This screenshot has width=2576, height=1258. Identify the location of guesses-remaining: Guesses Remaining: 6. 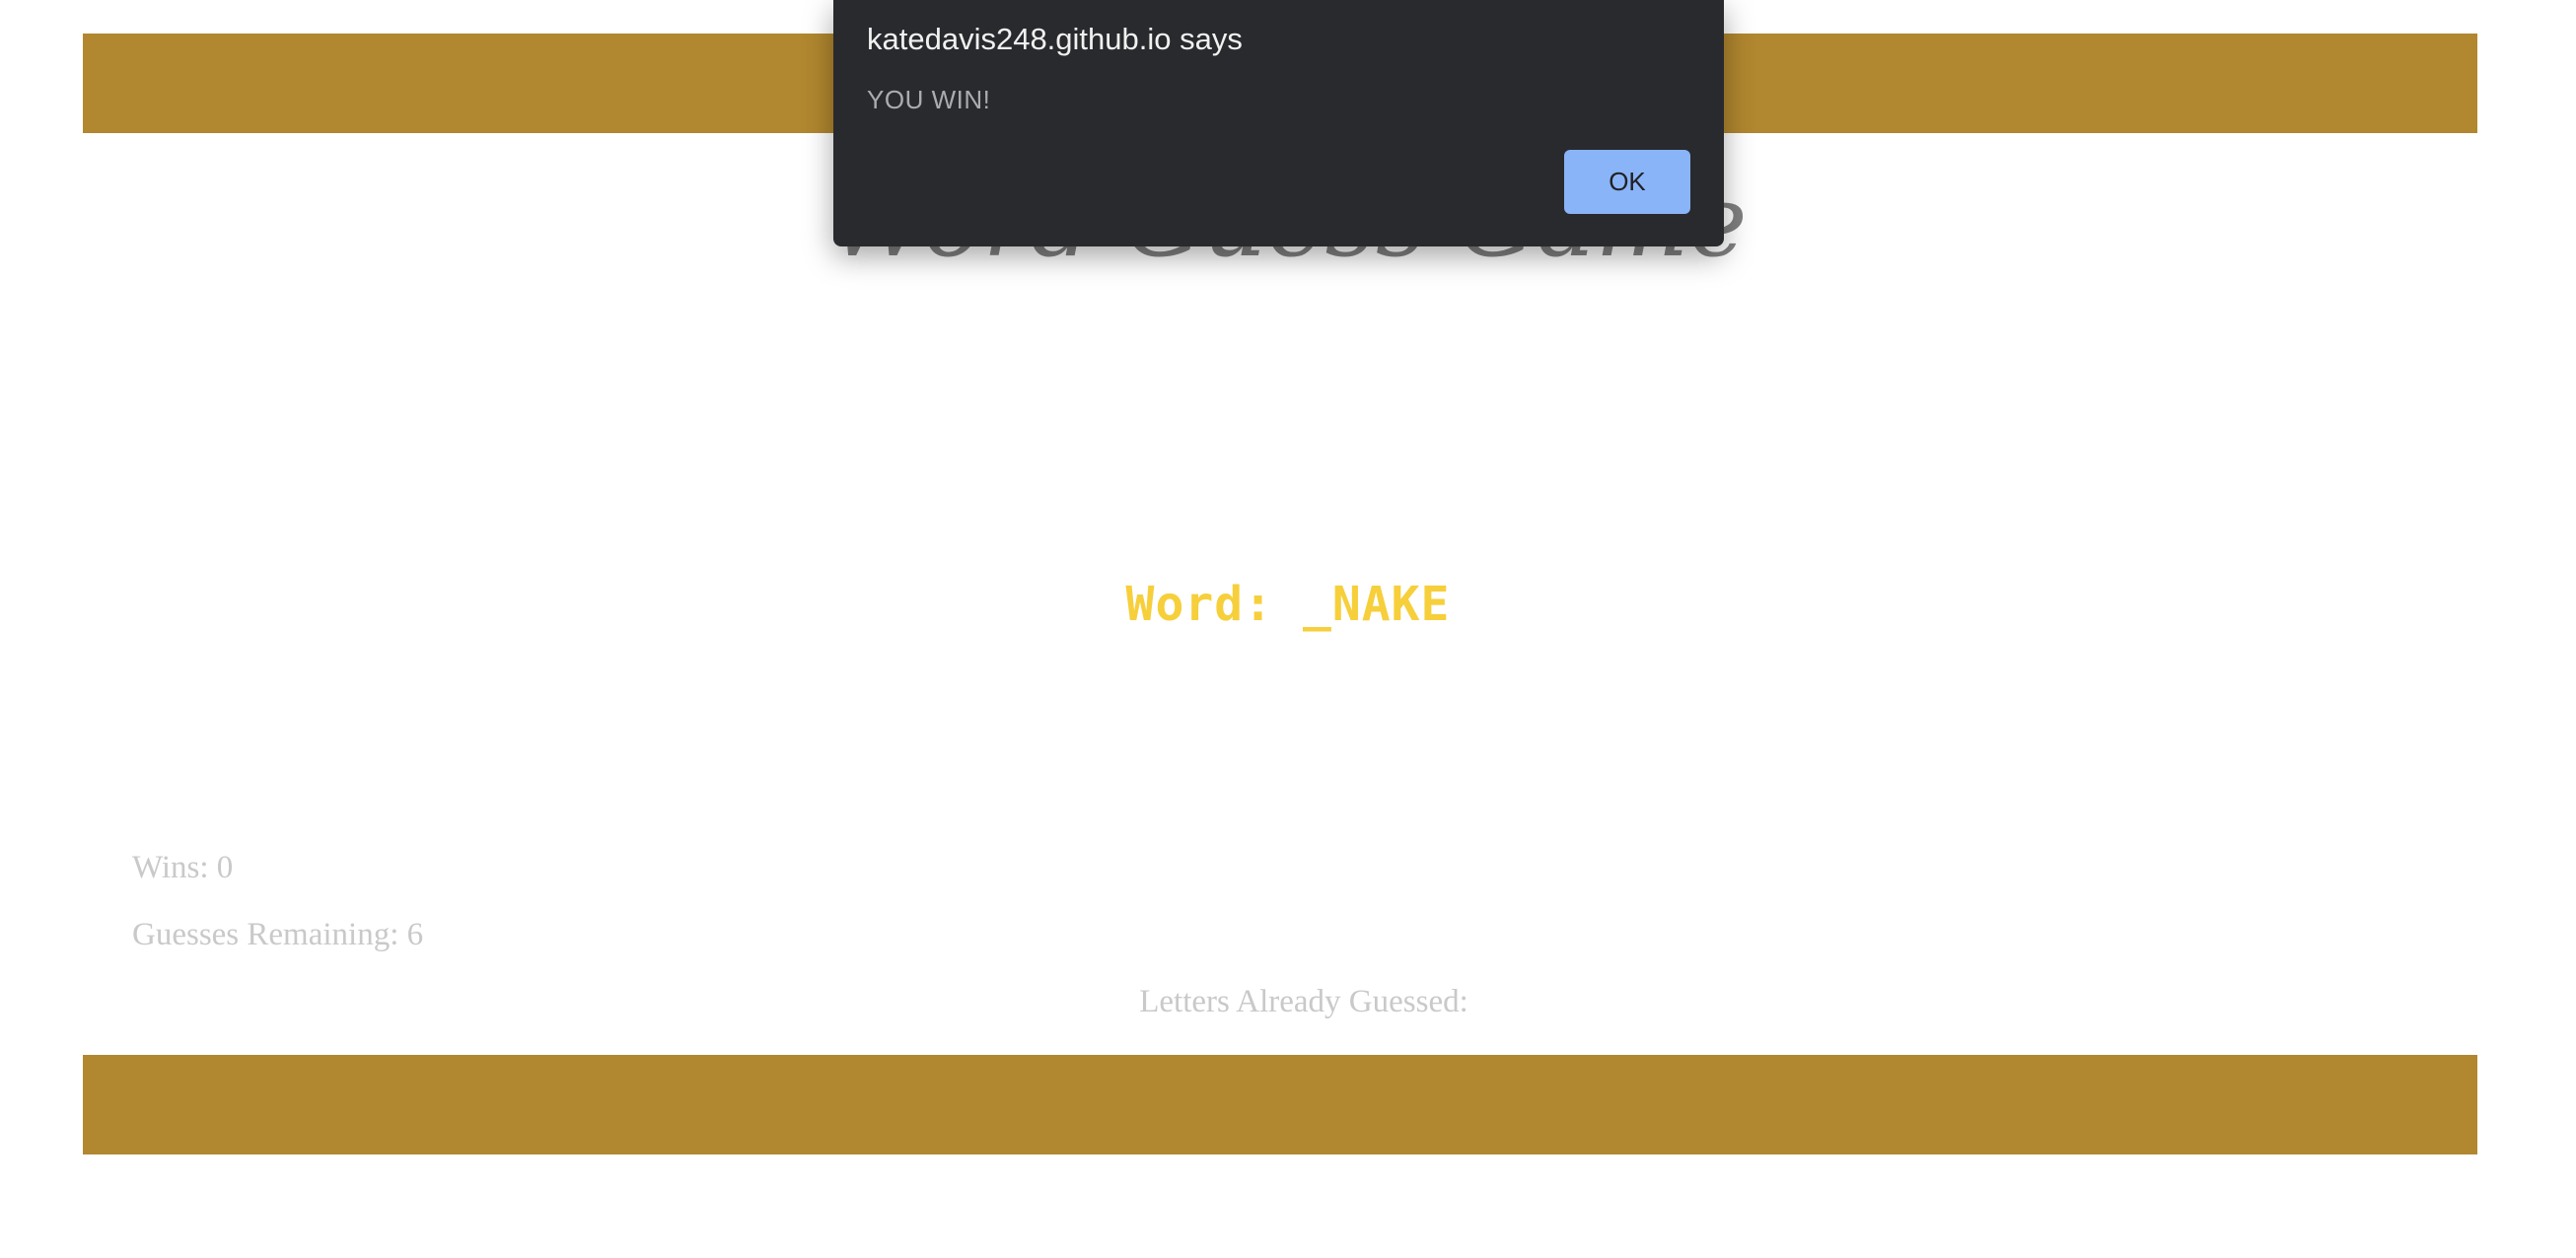
(278, 934).